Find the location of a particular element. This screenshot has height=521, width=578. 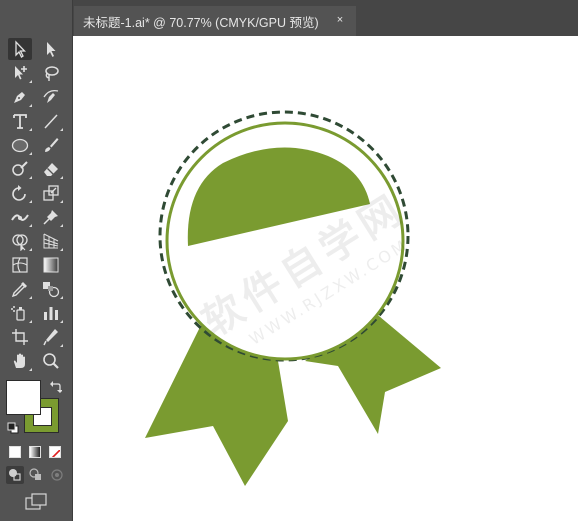

mesh-tool is located at coordinates (20, 265).